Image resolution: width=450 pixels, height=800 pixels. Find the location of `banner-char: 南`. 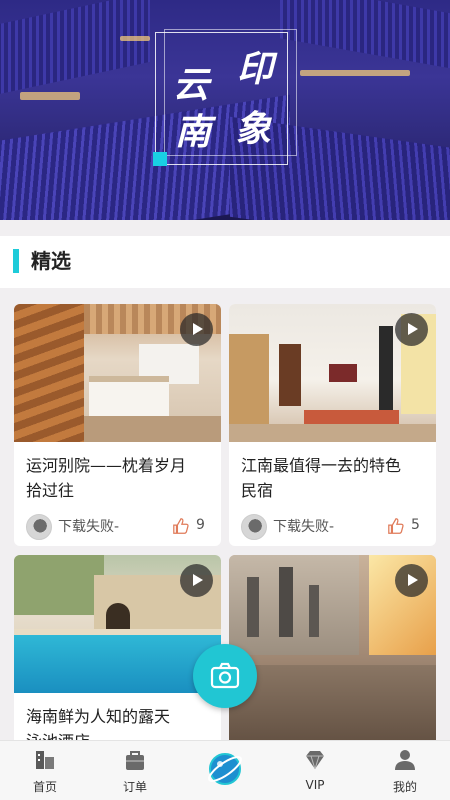

banner-char: 南 is located at coordinates (193, 132).